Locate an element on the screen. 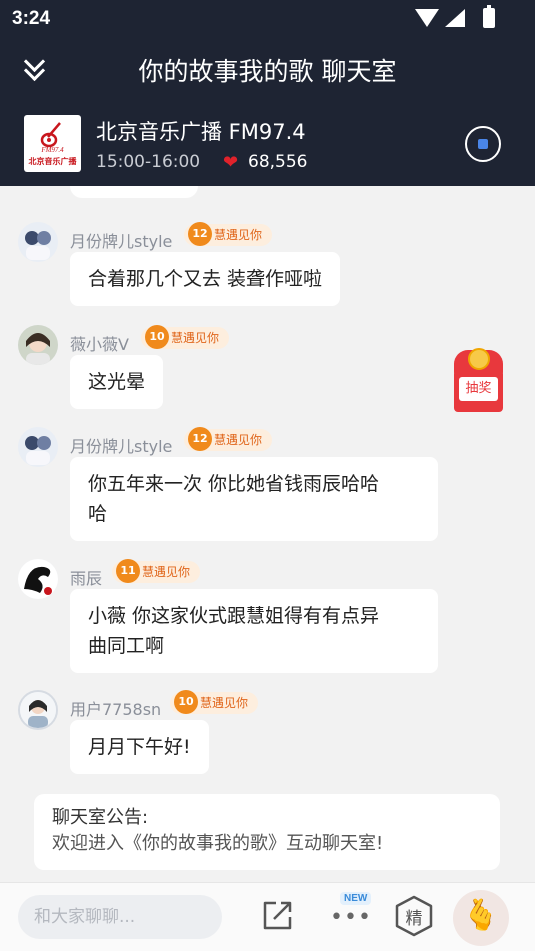 This screenshot has width=535, height=951. stop-button is located at coordinates (483, 144).